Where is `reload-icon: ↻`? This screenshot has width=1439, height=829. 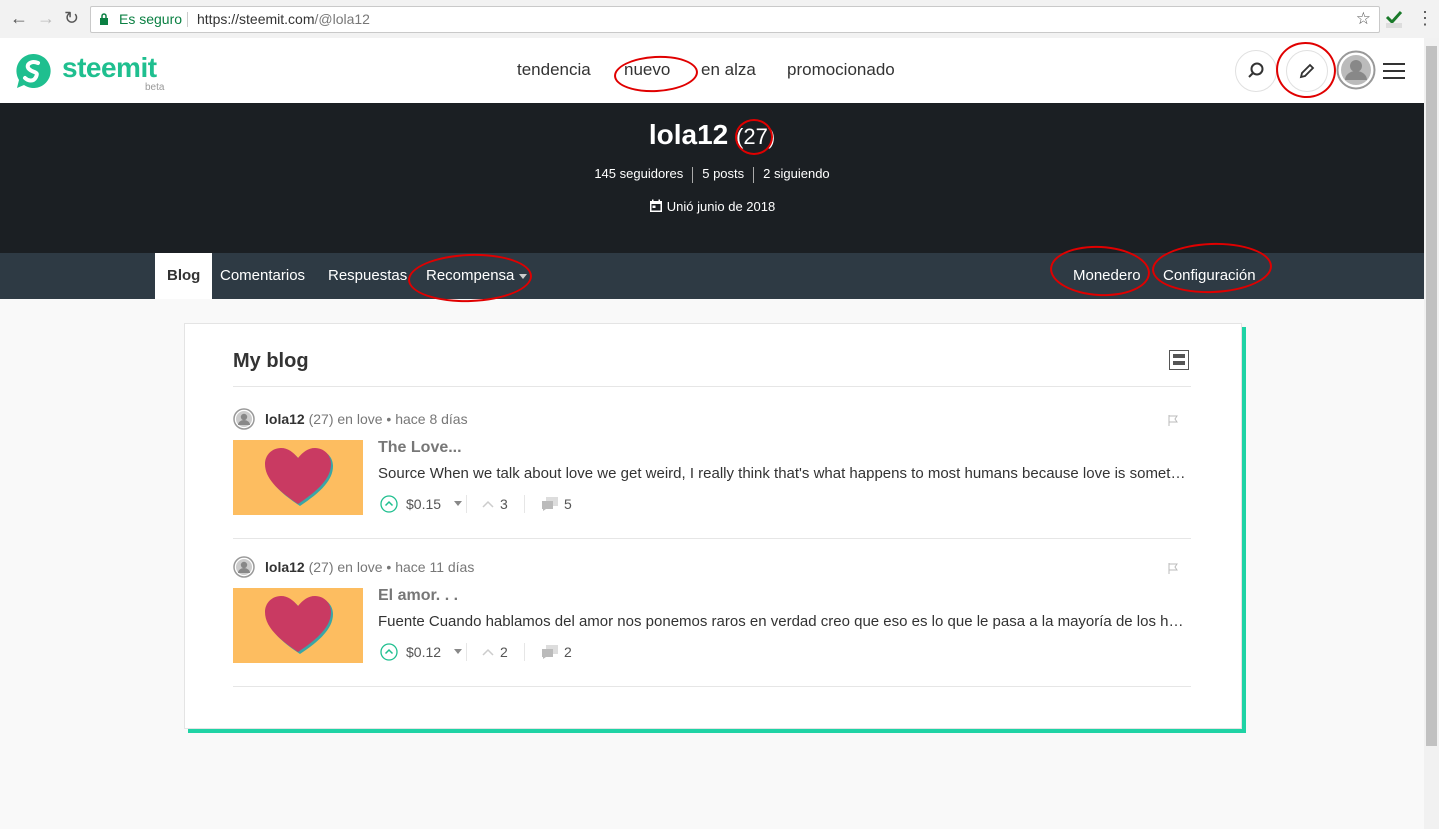
reload-icon: ↻ is located at coordinates (71, 18).